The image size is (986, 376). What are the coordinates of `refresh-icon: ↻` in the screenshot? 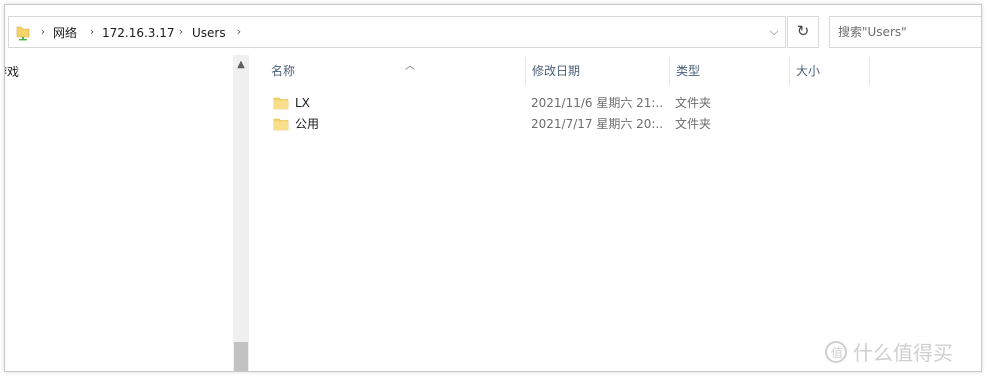 It's located at (803, 31).